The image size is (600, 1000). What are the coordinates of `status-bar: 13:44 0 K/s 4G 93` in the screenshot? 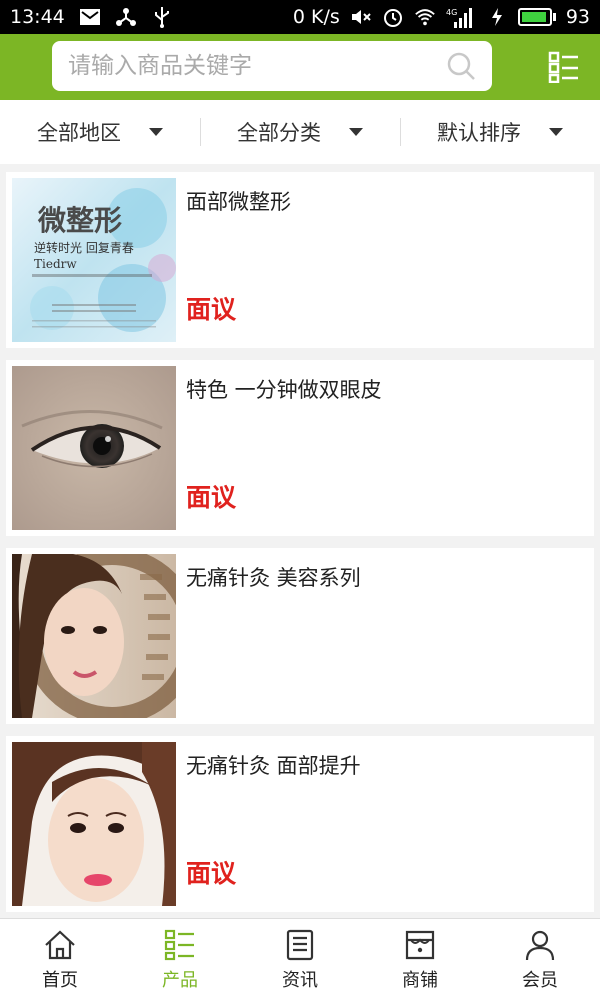 It's located at (300, 17).